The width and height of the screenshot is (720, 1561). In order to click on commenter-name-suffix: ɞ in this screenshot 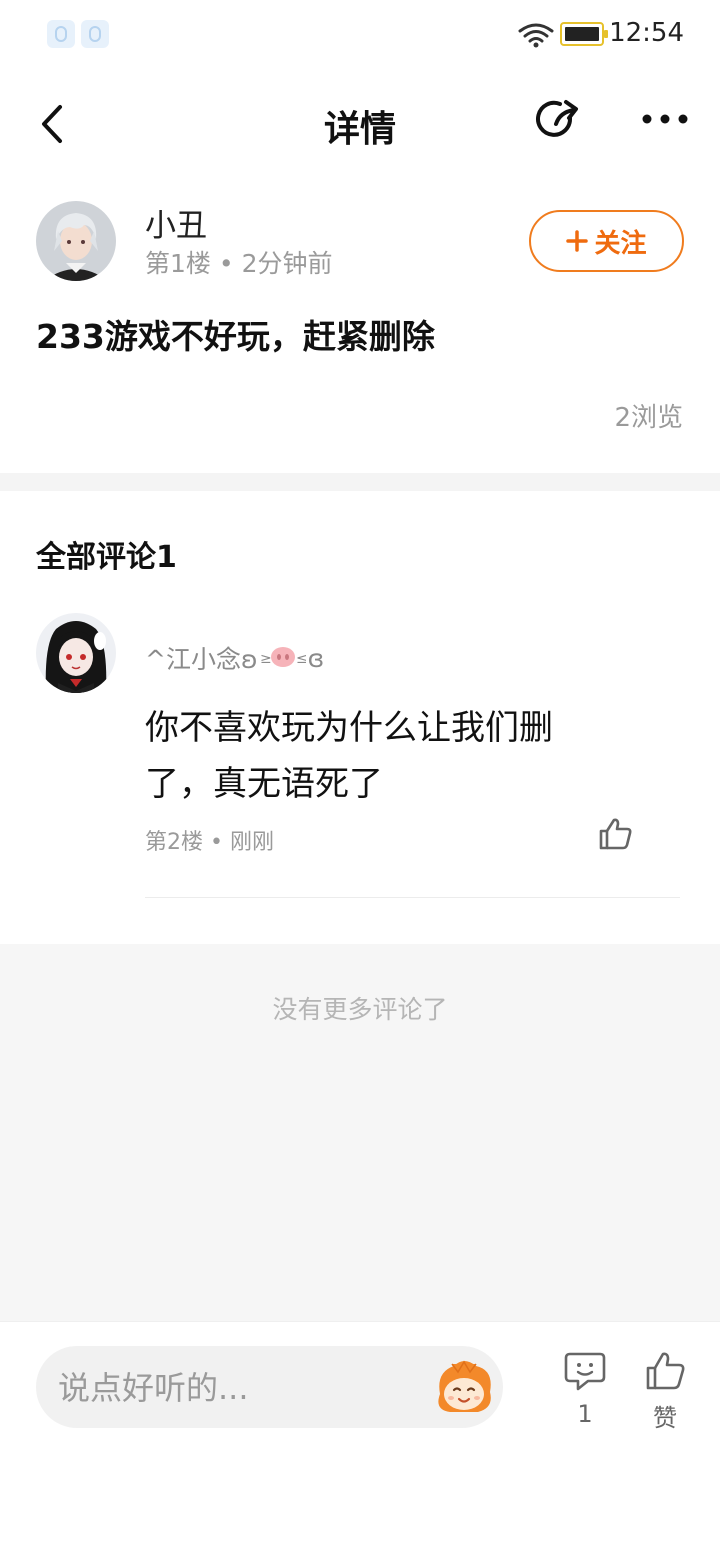, I will do `click(316, 658)`.